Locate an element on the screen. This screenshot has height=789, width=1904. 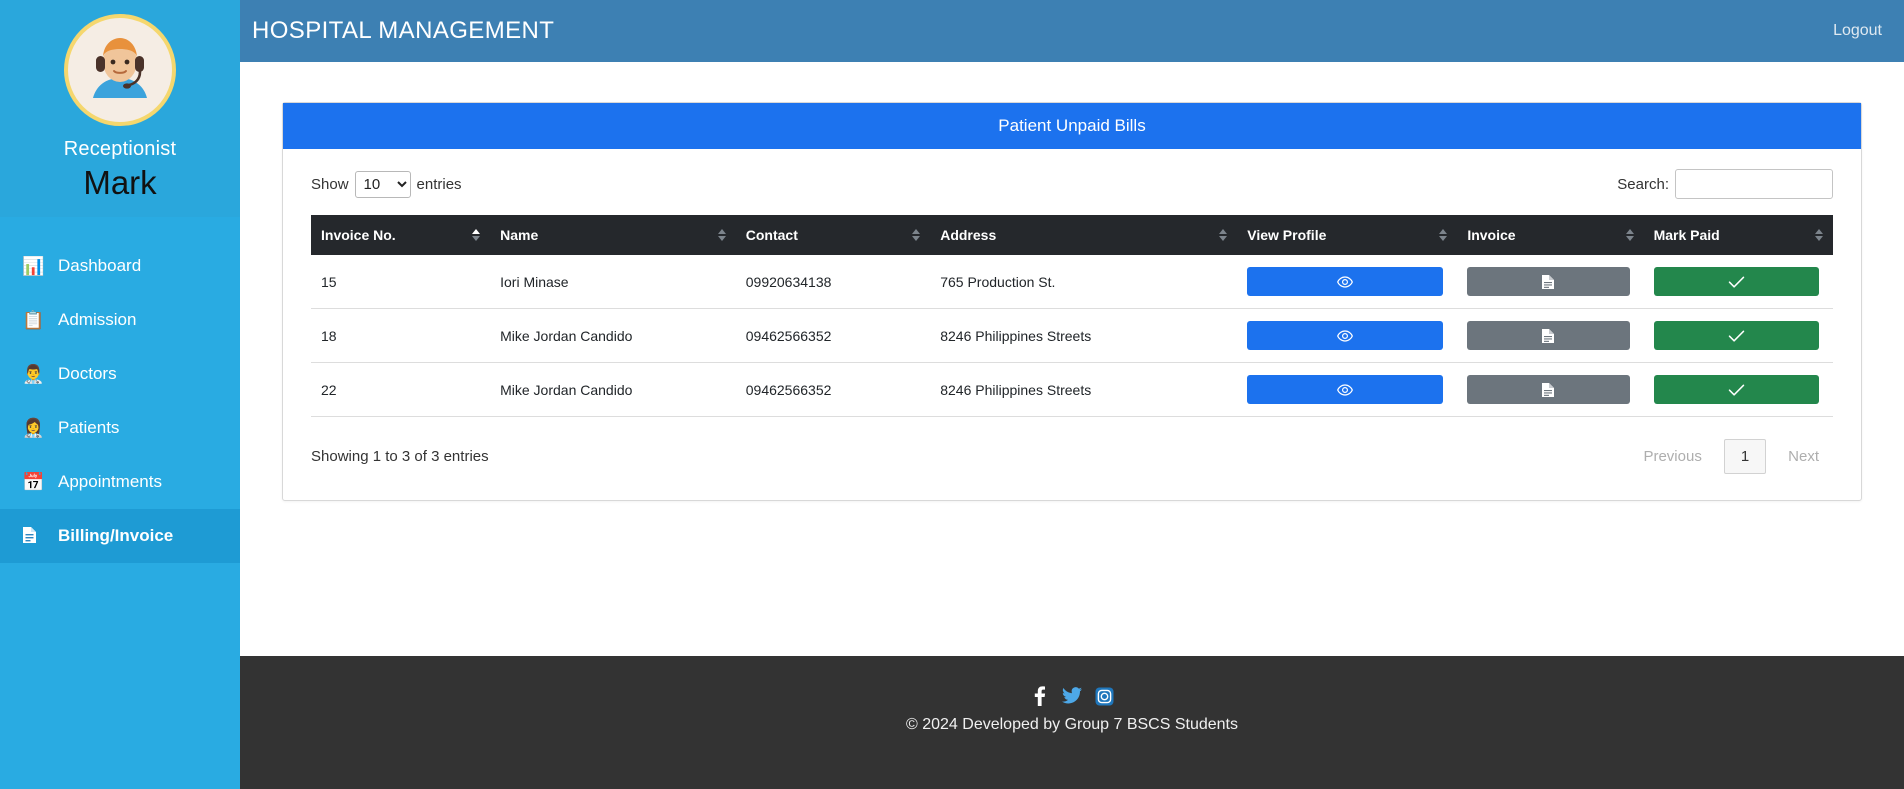
instagram-icon is located at coordinates (1104, 696).